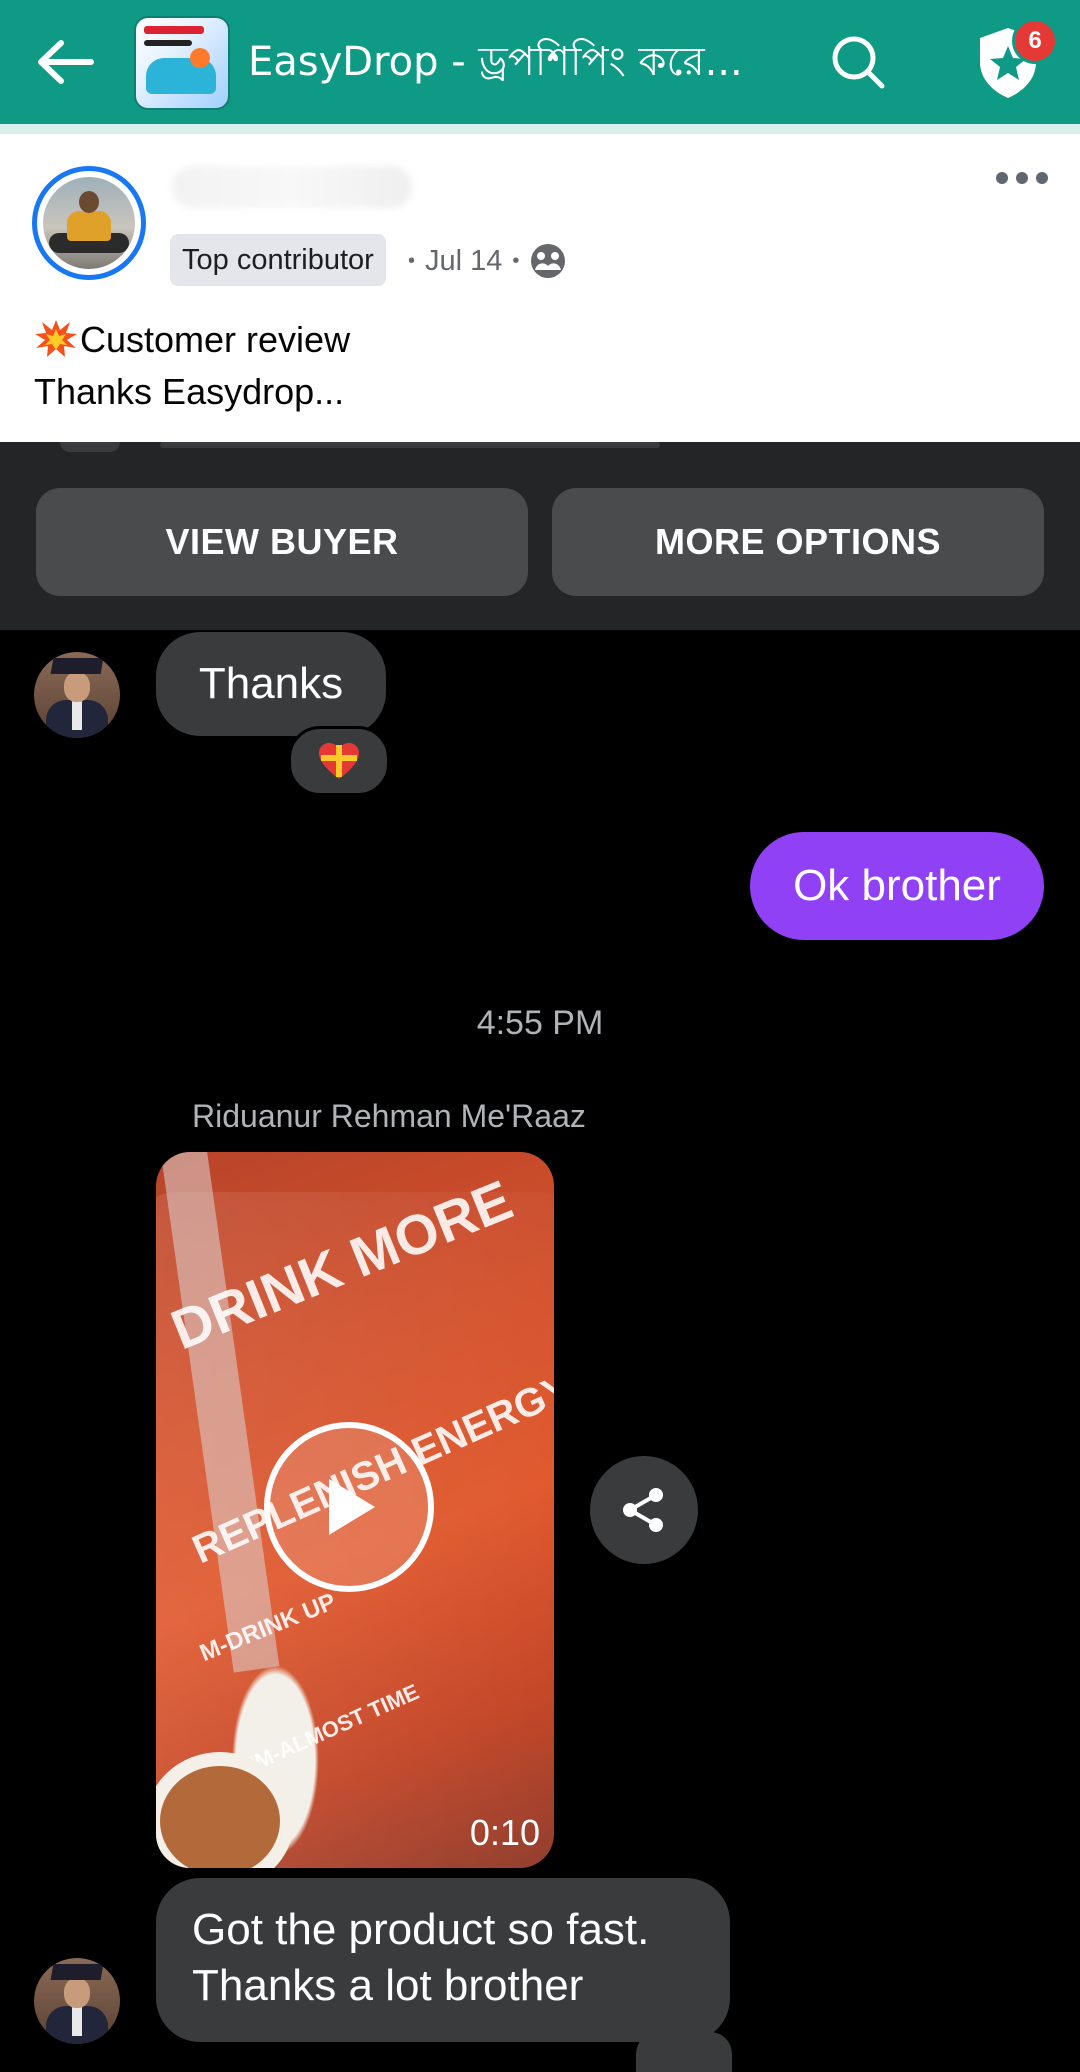 This screenshot has width=1080, height=2072. Describe the element at coordinates (410, 445) in the screenshot. I see `cropped-text-edge` at that location.